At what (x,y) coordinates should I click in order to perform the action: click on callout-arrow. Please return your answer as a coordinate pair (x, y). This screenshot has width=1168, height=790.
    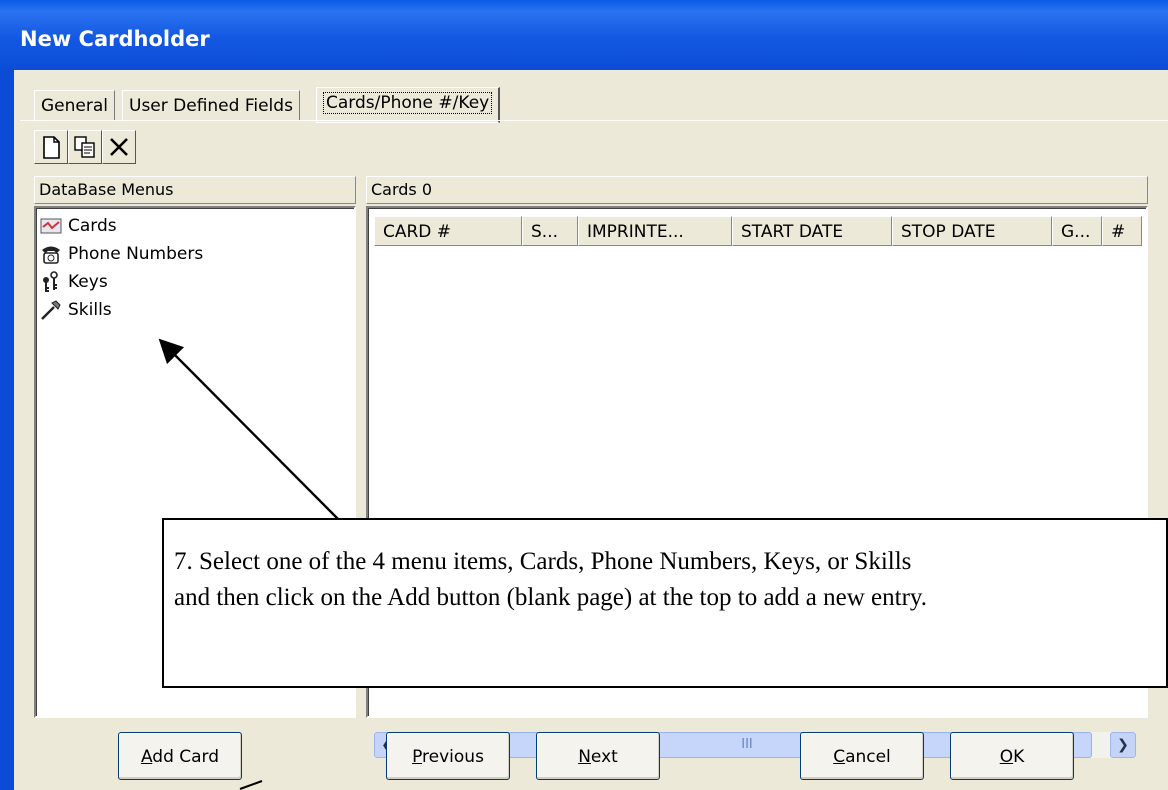
    Looking at the image, I should click on (248, 429).